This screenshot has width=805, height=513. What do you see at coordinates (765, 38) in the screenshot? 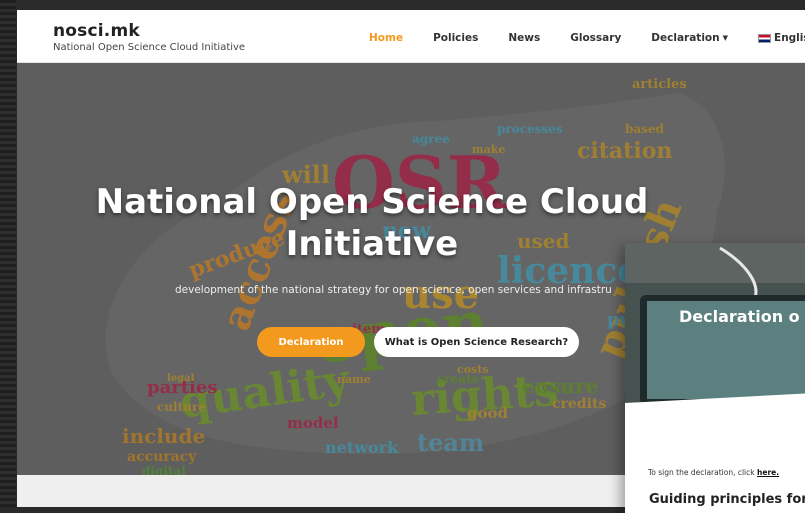
I see `uk-flag-icon` at bounding box center [765, 38].